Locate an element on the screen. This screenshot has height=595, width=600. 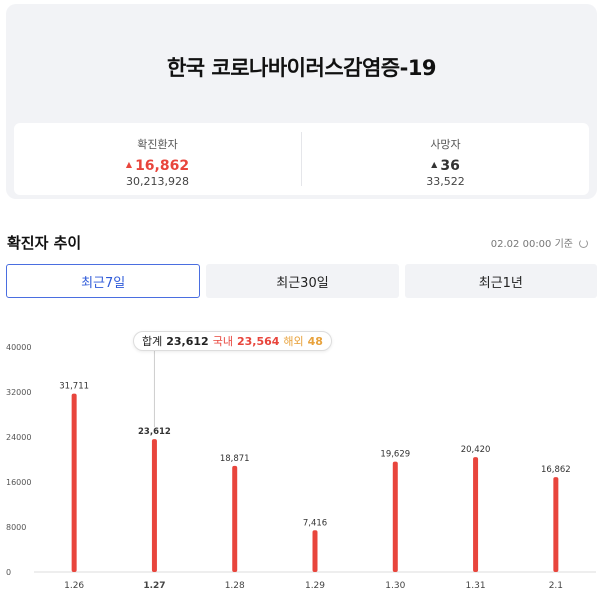
x-tick-label: 1.26 is located at coordinates (74, 586).